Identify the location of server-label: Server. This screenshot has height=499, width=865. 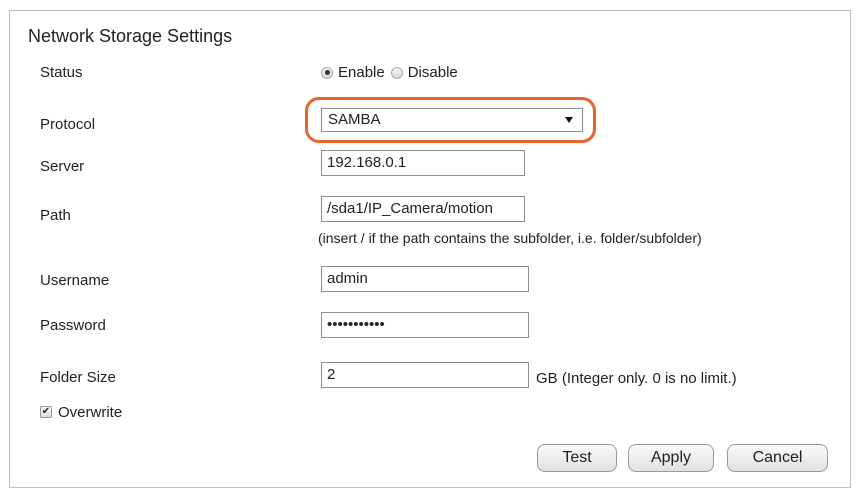
(62, 166).